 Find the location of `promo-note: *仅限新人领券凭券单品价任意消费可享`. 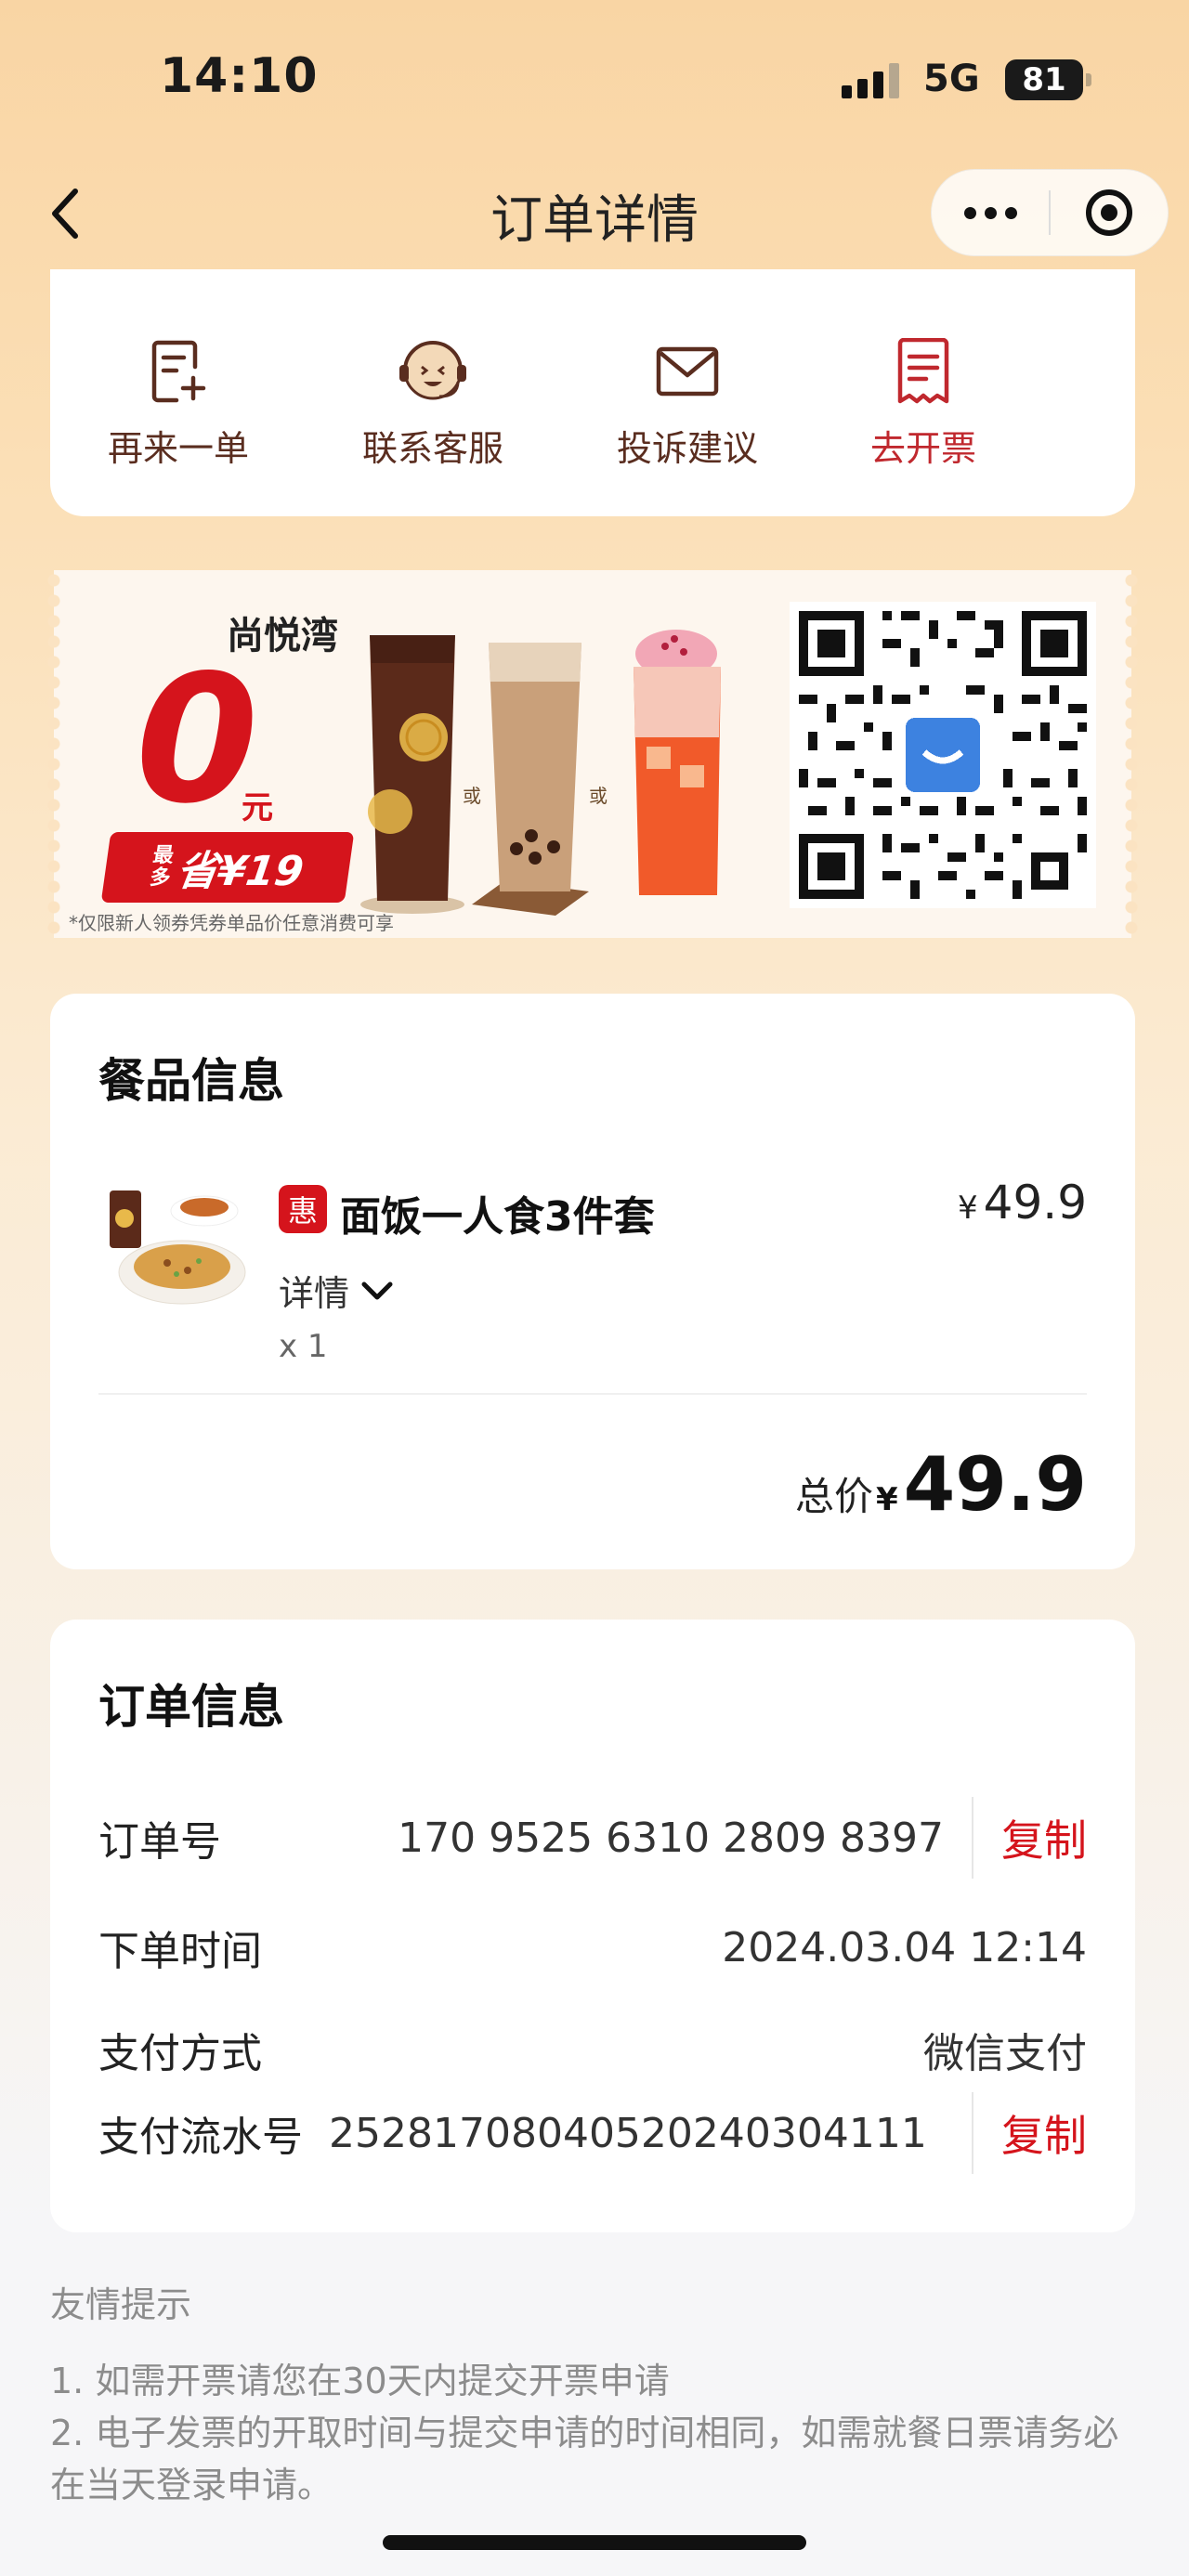

promo-note: *仅限新人领券凭券单品价任意消费可享 is located at coordinates (232, 923).